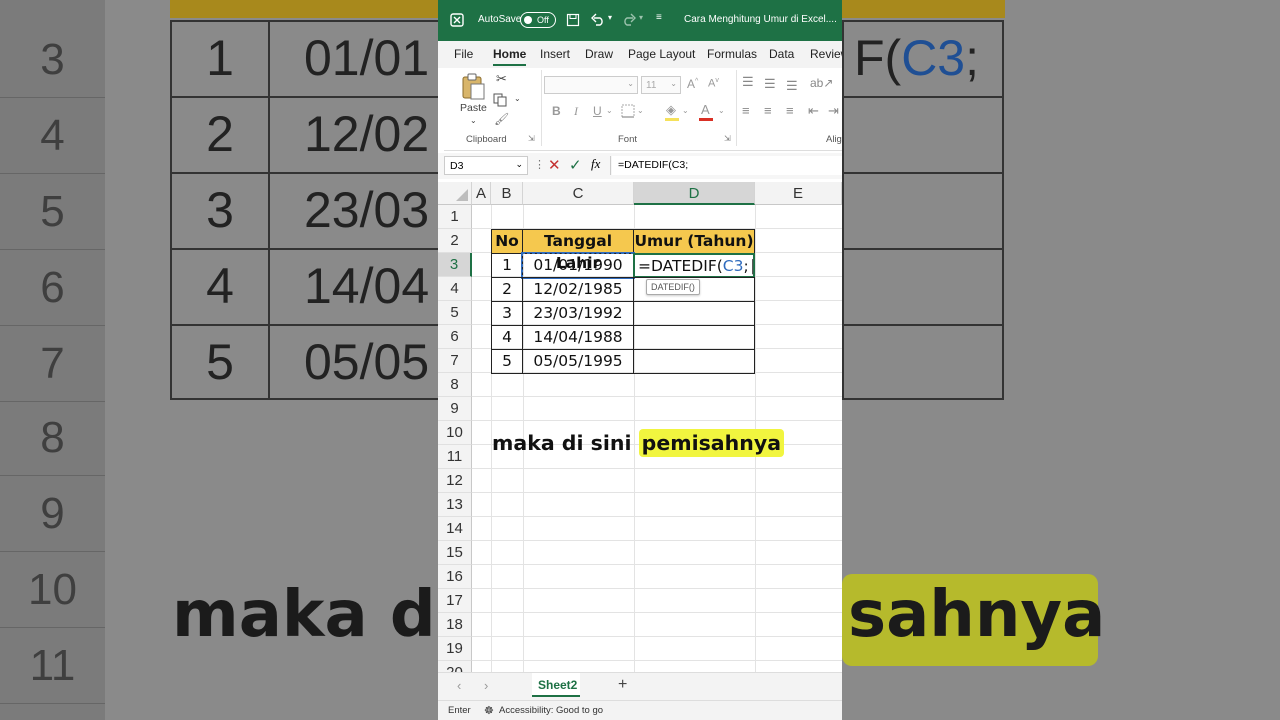  What do you see at coordinates (556, 685) in the screenshot?
I see `sheet-tab-sheet2: Sheet2` at bounding box center [556, 685].